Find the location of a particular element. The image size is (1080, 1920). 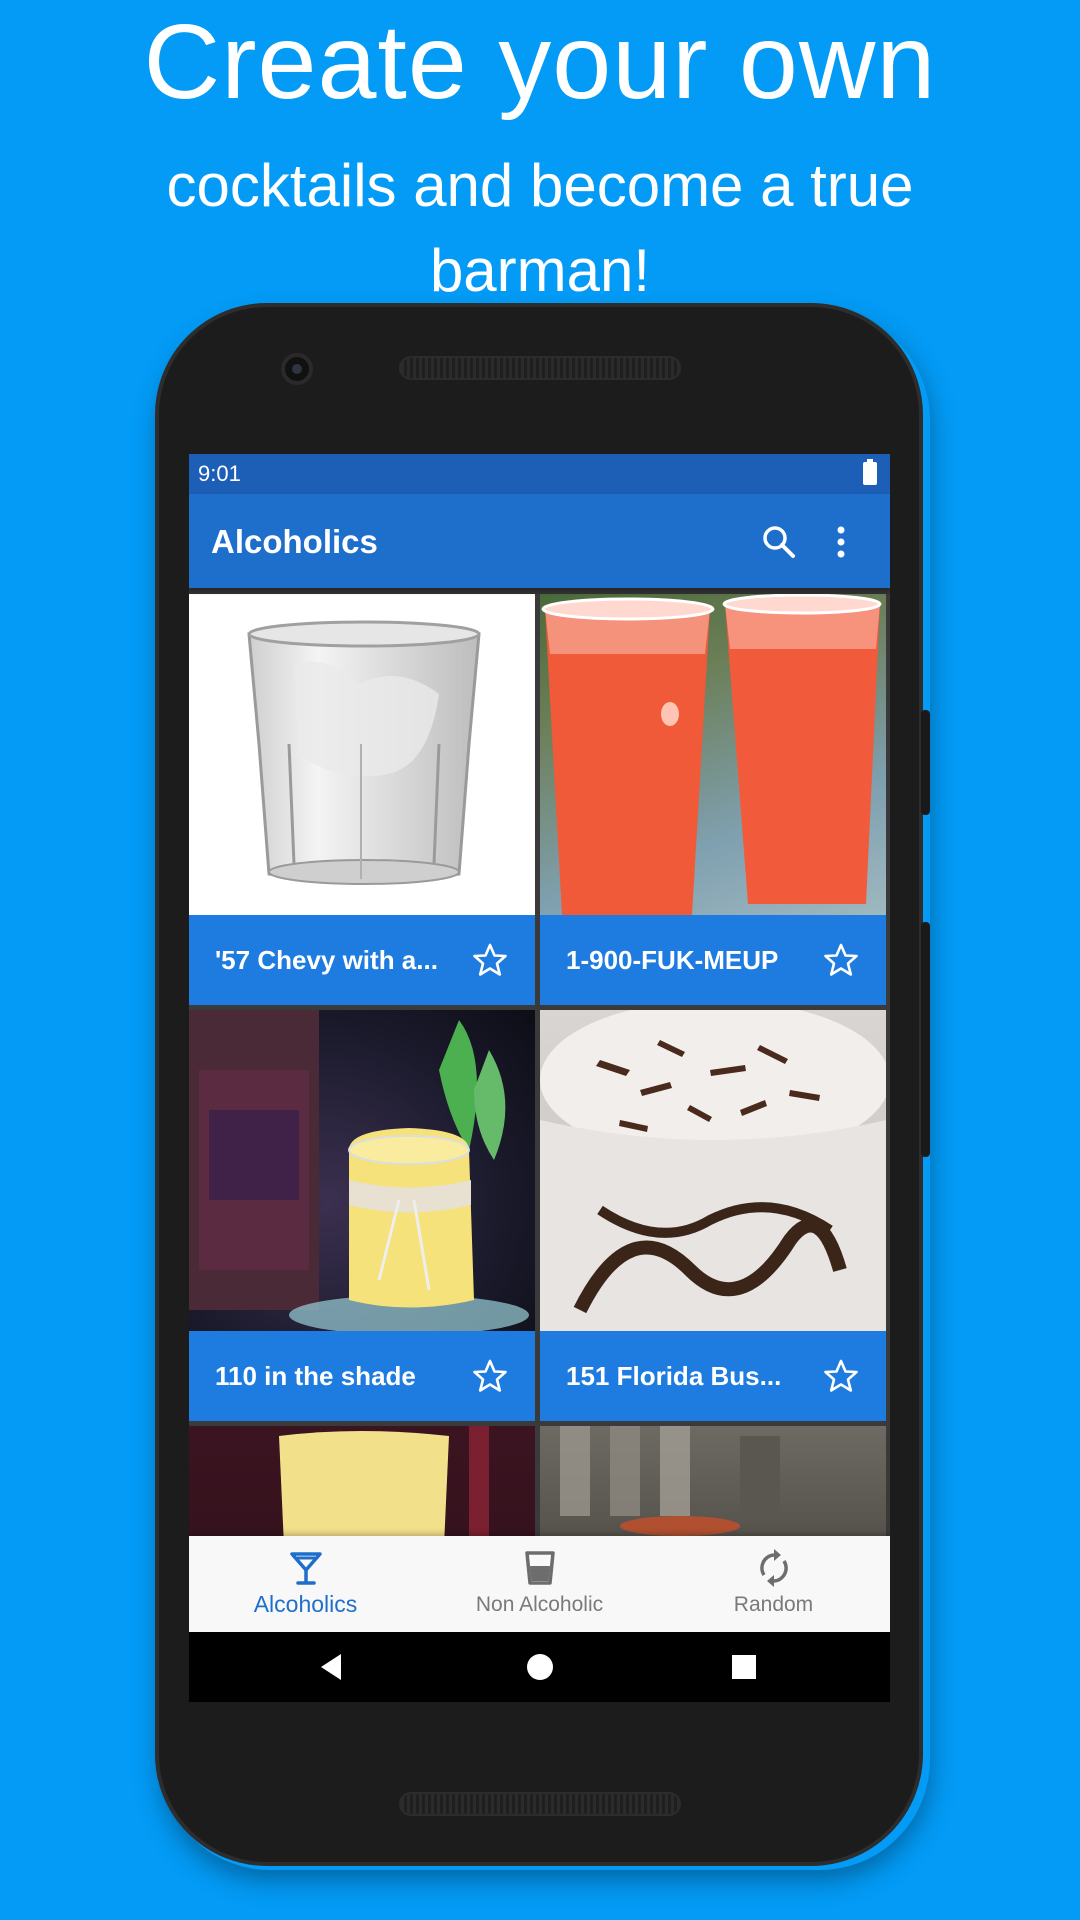

cocktail-caption: 1-900-FUK-MEUP is located at coordinates (713, 960).